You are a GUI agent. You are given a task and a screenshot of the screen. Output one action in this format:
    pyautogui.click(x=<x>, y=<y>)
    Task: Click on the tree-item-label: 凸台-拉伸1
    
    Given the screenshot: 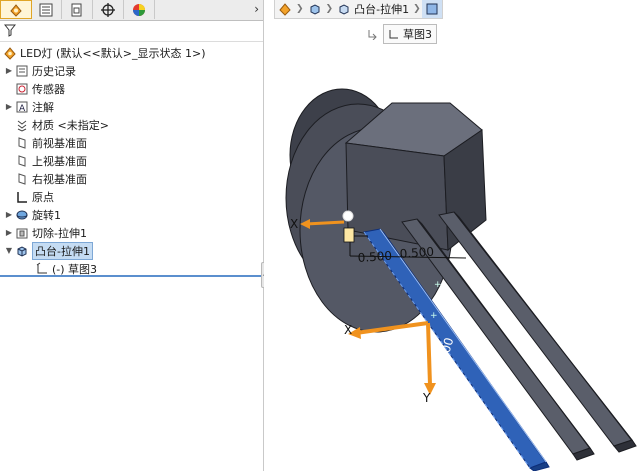 What is the action you would take?
    pyautogui.click(x=62, y=250)
    